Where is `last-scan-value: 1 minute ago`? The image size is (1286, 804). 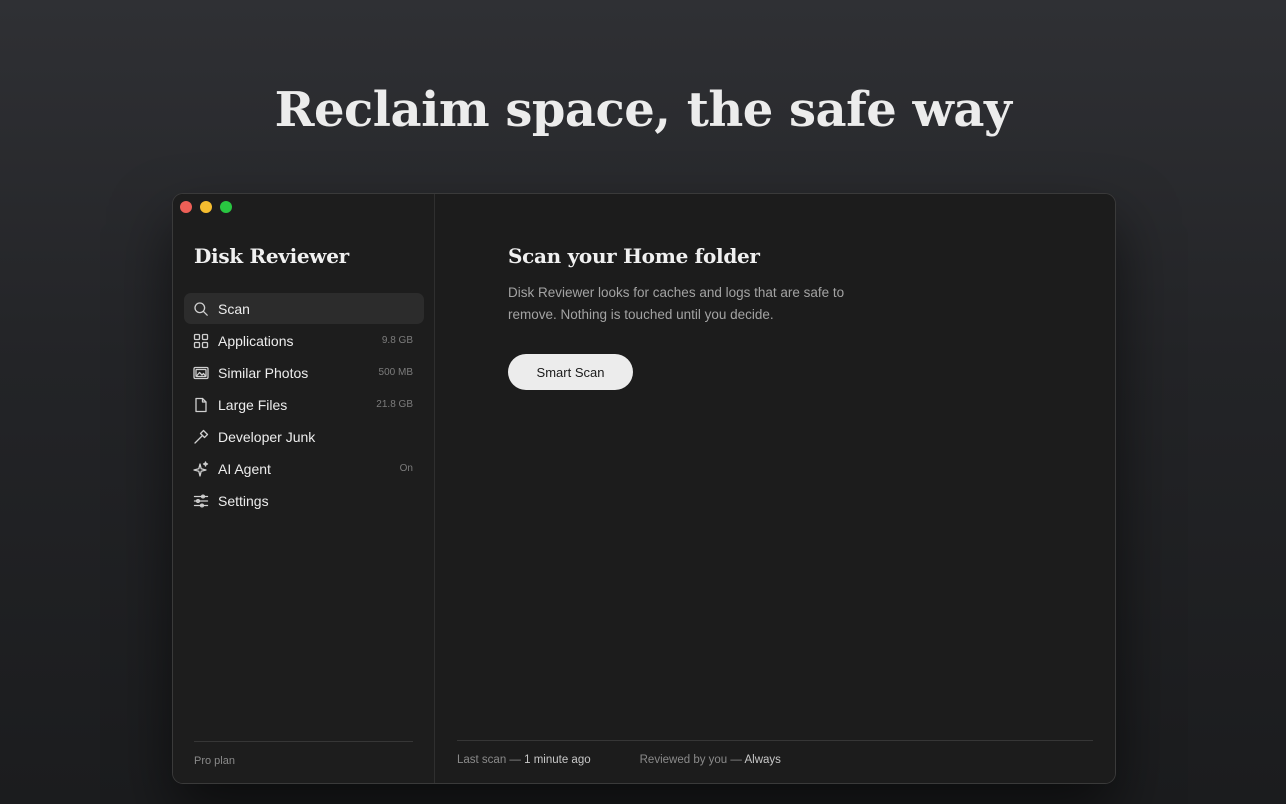
last-scan-value: 1 minute ago is located at coordinates (557, 760).